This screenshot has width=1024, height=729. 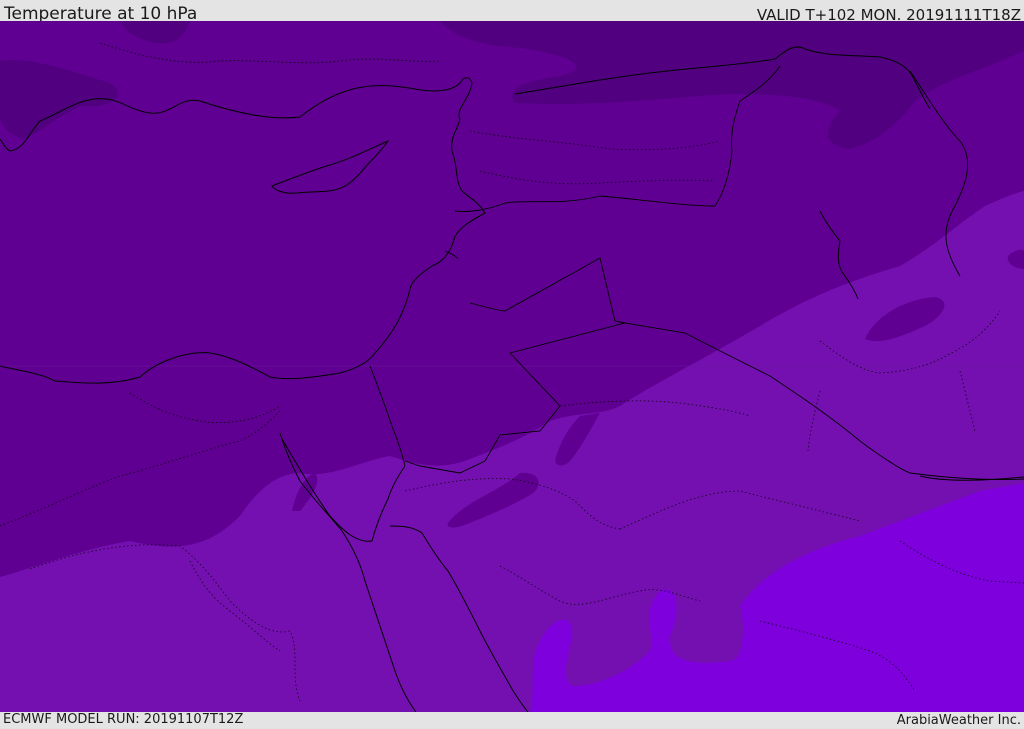 I want to click on model-run-label: ECMWF MODEL RUN: 20191107T12Z, so click(x=123, y=719).